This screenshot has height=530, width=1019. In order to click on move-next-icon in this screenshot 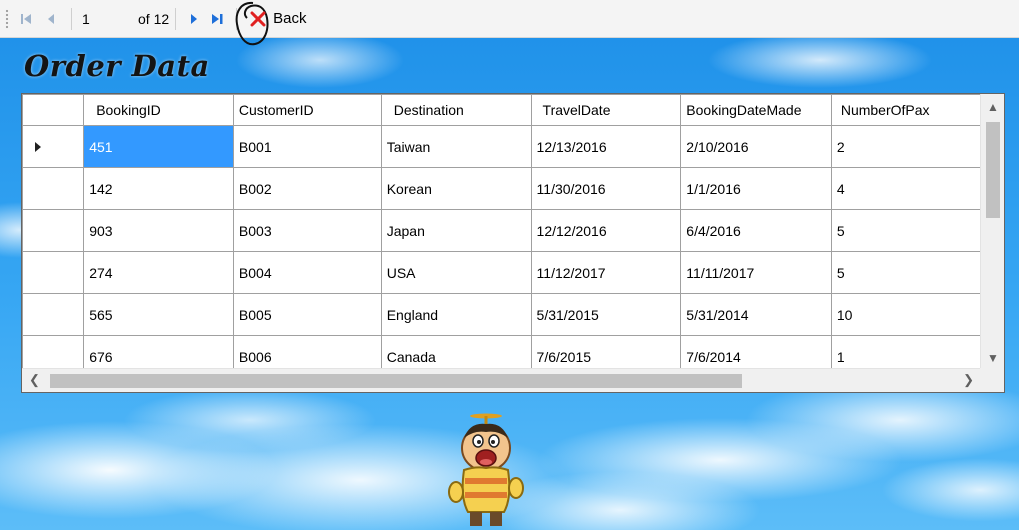, I will do `click(194, 18)`.